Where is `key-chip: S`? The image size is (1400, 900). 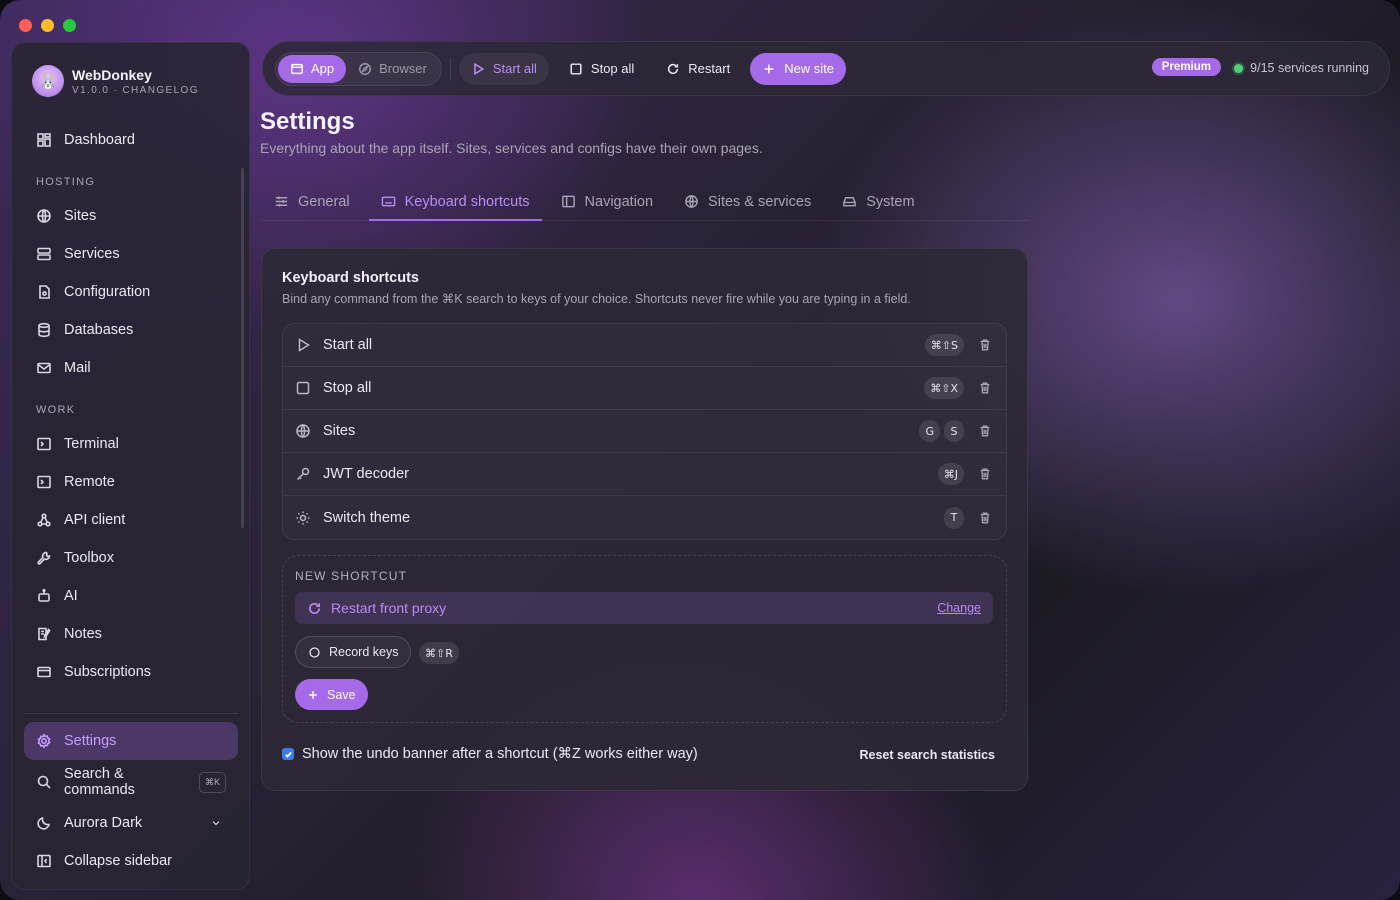
key-chip: S is located at coordinates (954, 431).